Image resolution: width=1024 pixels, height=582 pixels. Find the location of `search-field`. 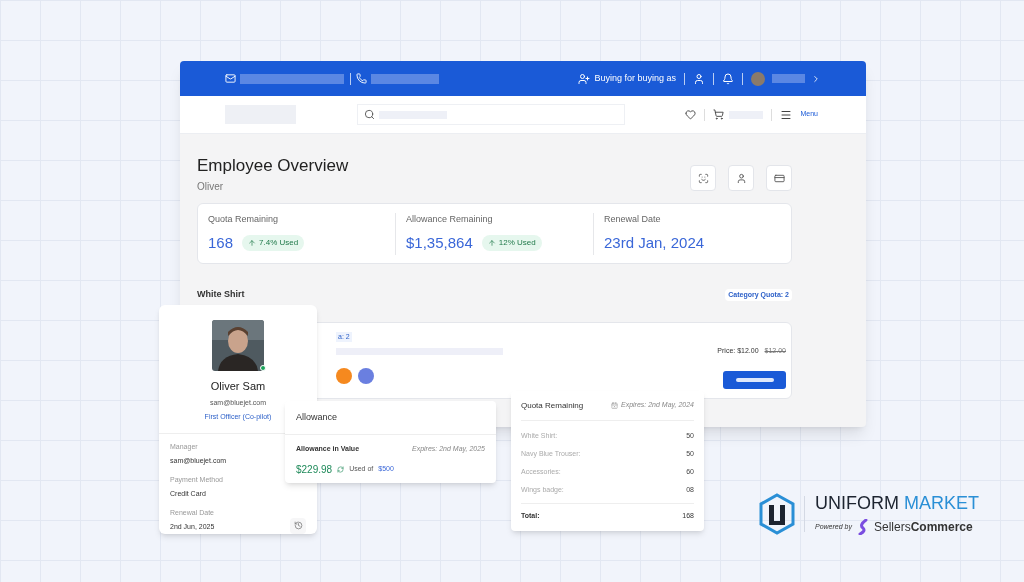

search-field is located at coordinates (491, 114).